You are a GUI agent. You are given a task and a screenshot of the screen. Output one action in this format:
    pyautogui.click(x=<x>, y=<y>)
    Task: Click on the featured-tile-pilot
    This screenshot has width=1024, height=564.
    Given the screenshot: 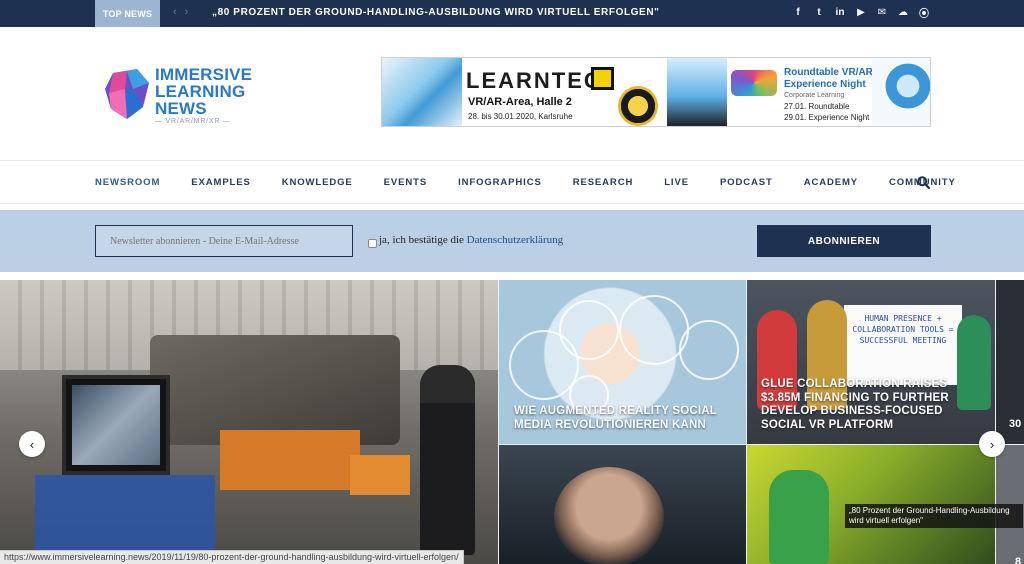 What is the action you would take?
    pyautogui.click(x=622, y=504)
    